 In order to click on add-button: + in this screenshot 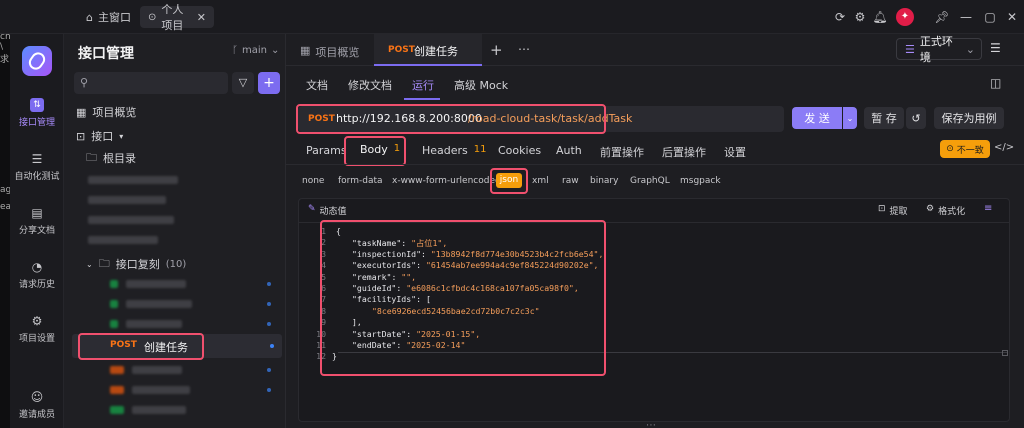, I will do `click(269, 83)`.